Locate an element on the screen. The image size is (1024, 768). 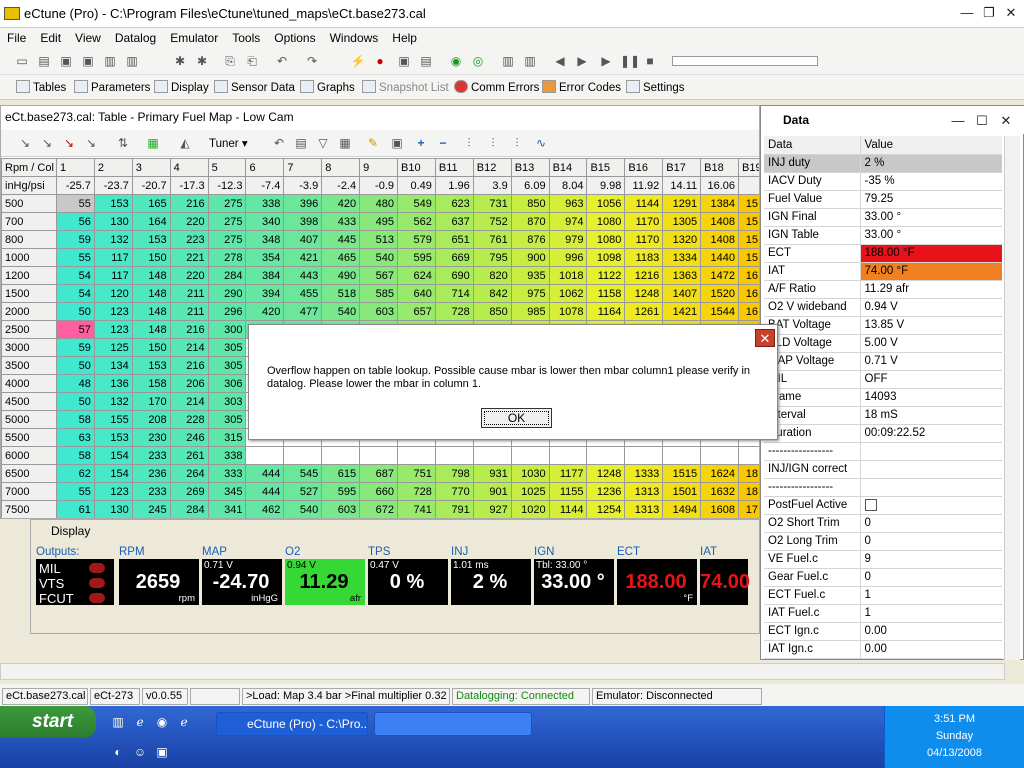
column-value: -2.4 is located at coordinates (341, 185).